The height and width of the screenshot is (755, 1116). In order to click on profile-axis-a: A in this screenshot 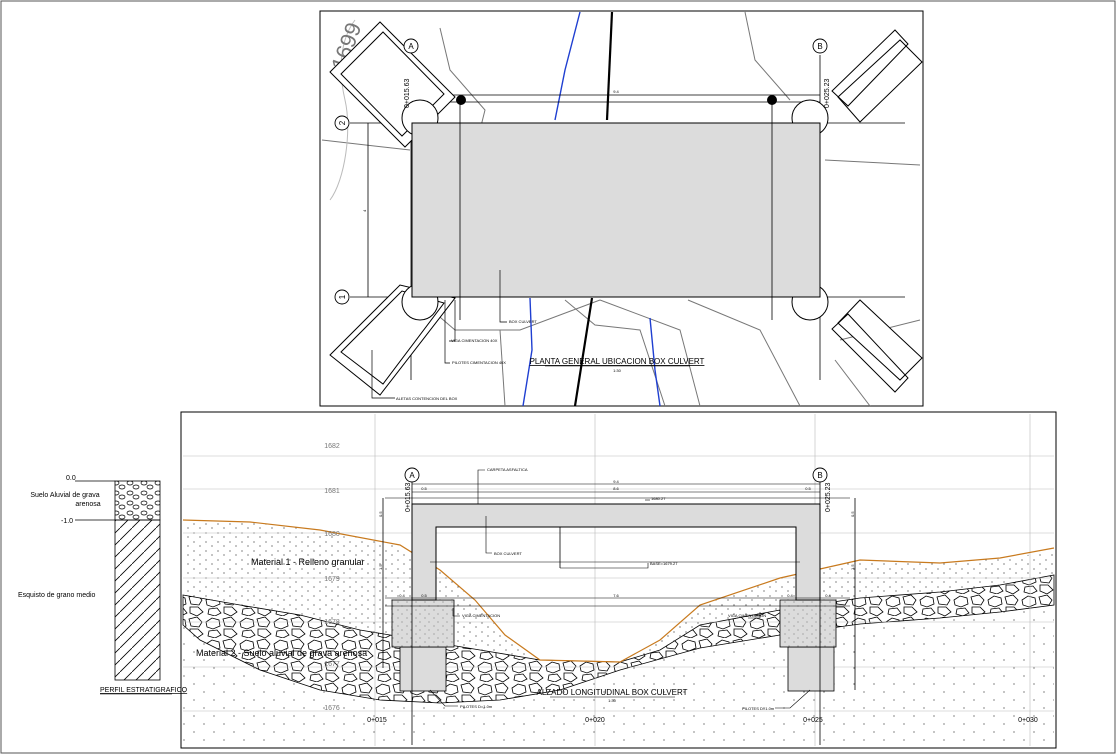, I will do `click(412, 475)`.